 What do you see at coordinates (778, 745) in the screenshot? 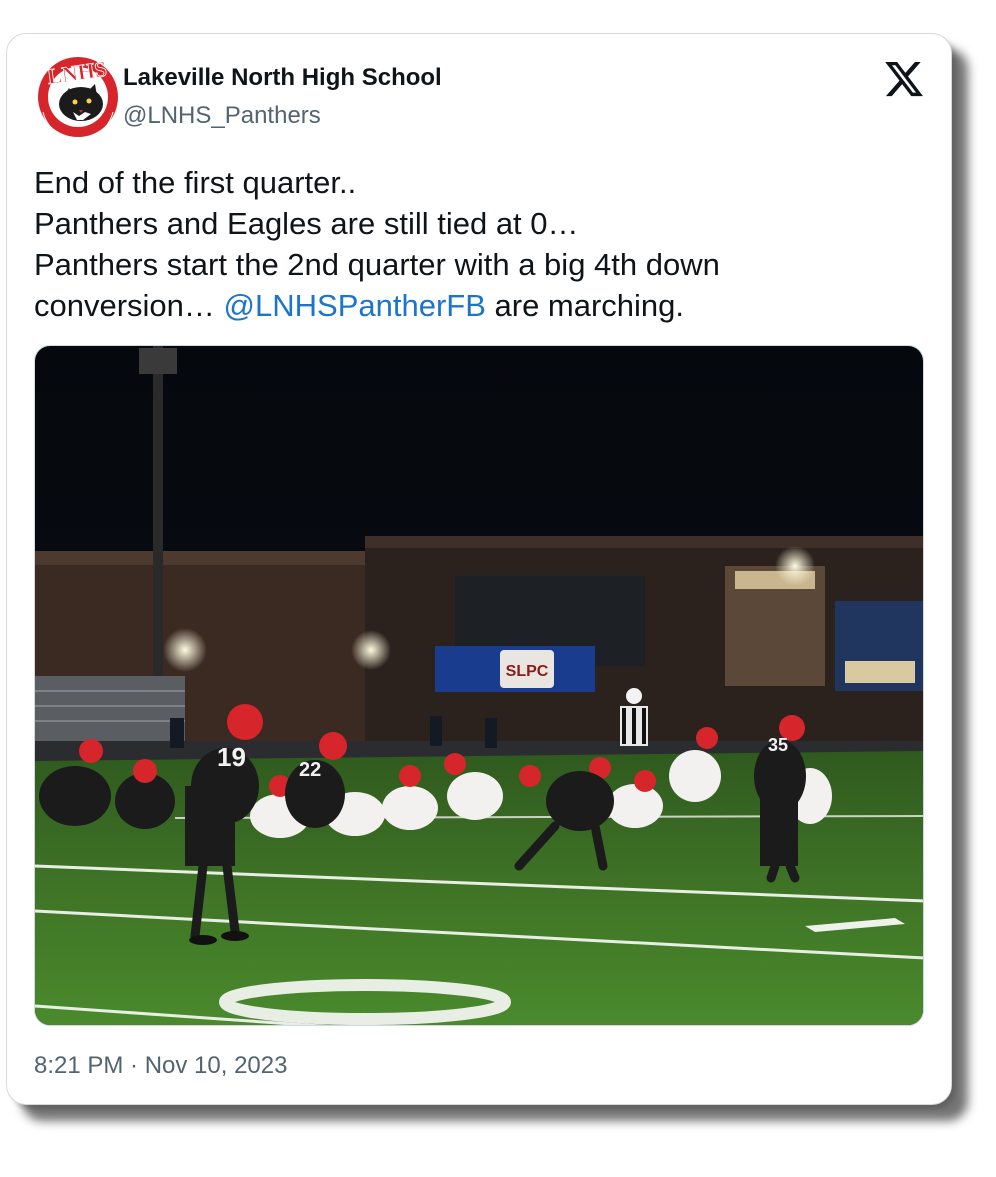
I see `jersey-number: 35` at bounding box center [778, 745].